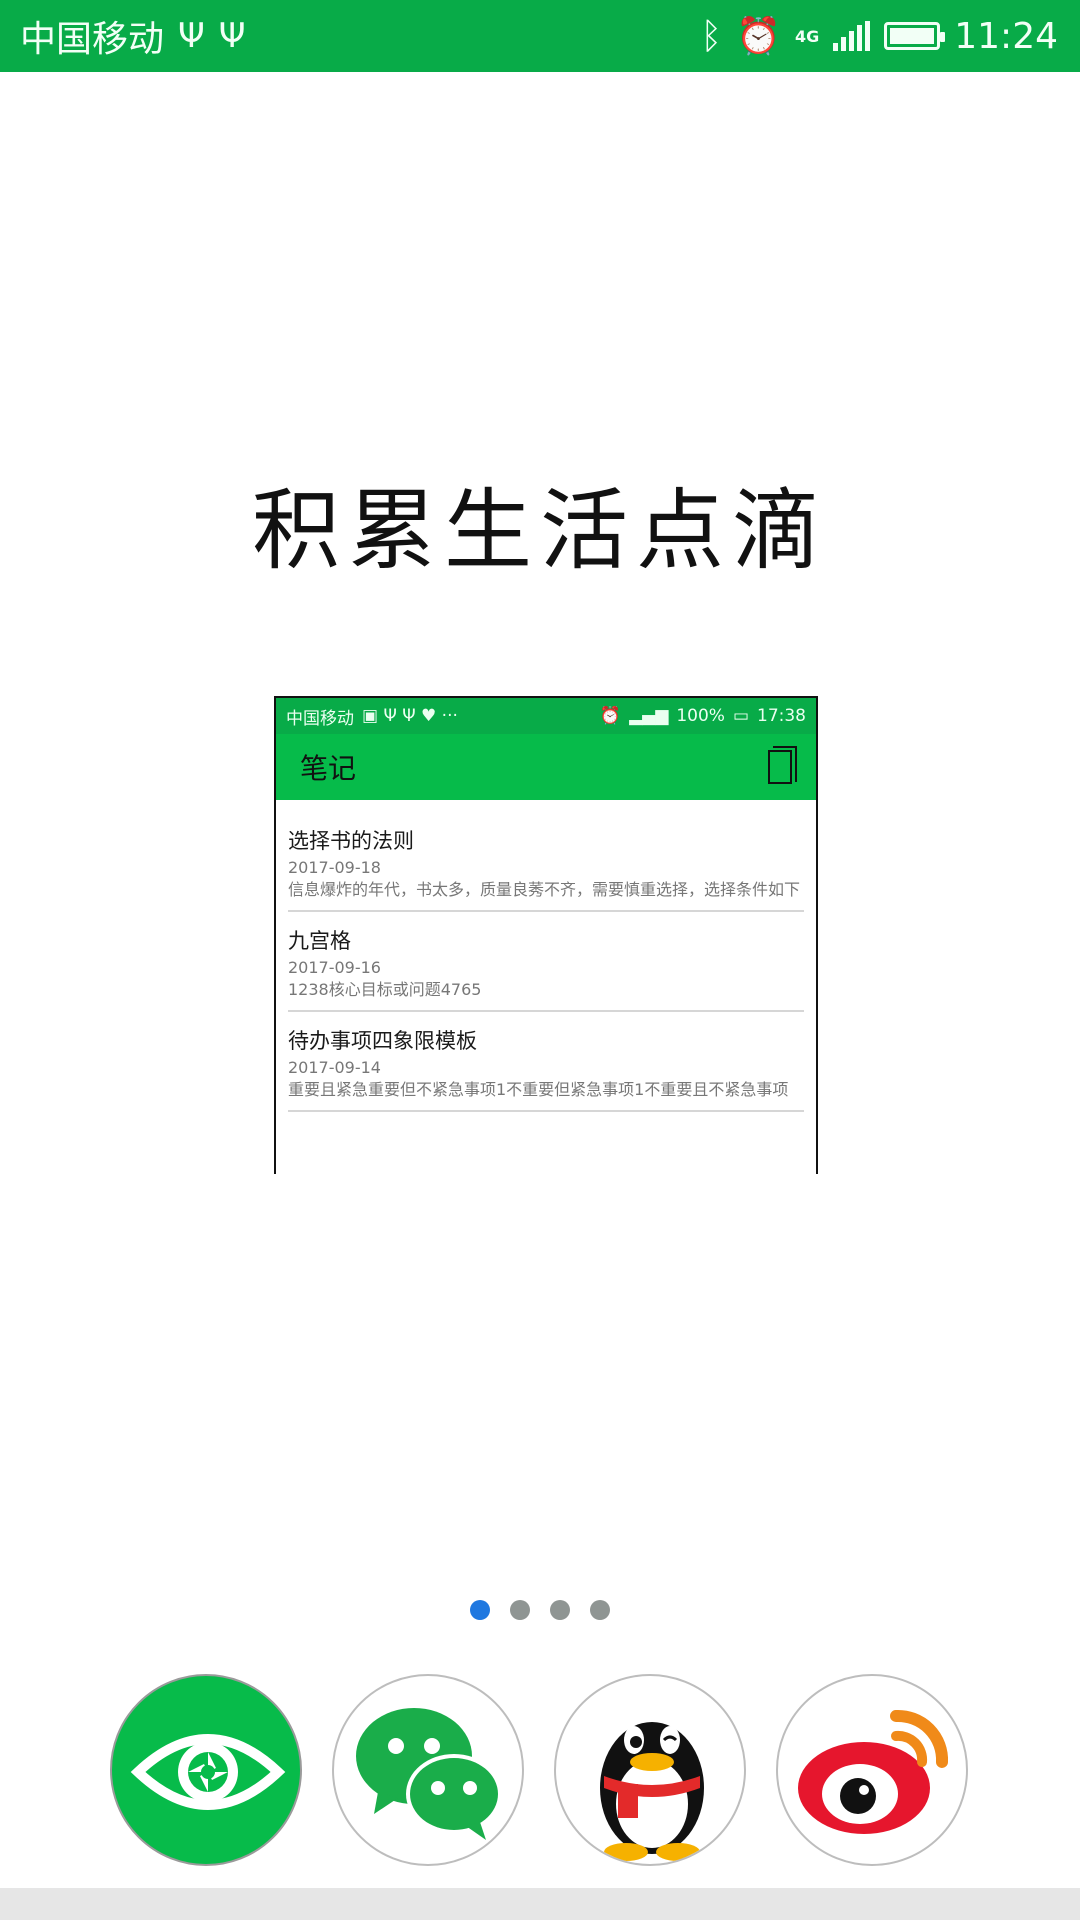  I want to click on network-type: 4G, so click(807, 36).